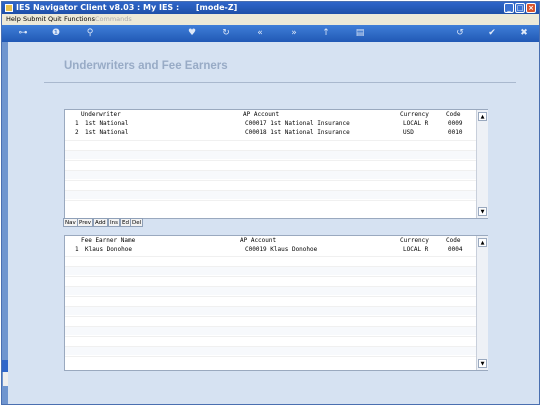  I want to click on menu-submit: Submit, so click(34, 19).